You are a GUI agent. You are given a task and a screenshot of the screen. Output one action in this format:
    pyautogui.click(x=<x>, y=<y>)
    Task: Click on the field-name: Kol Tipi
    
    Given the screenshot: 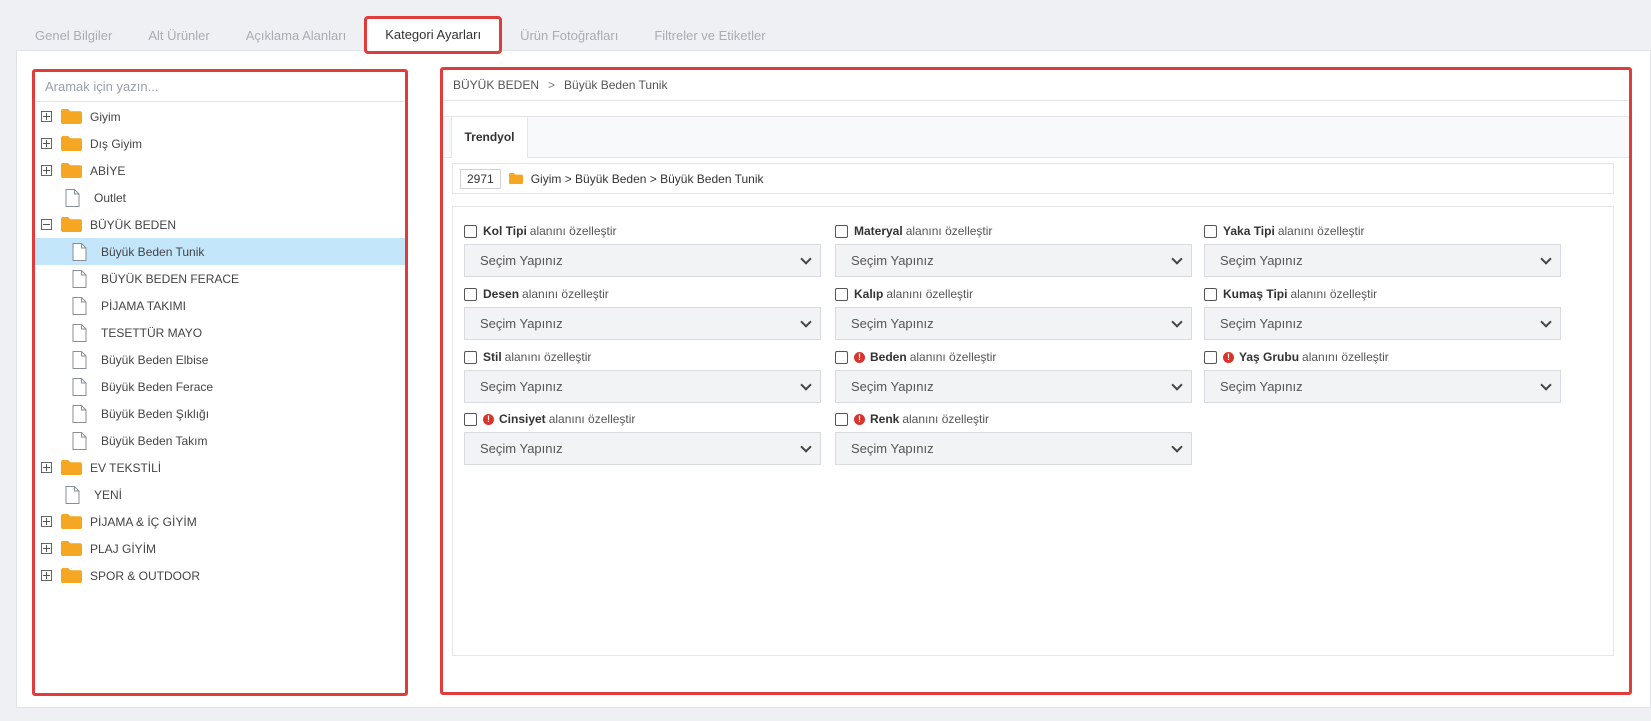 What is the action you would take?
    pyautogui.click(x=505, y=231)
    